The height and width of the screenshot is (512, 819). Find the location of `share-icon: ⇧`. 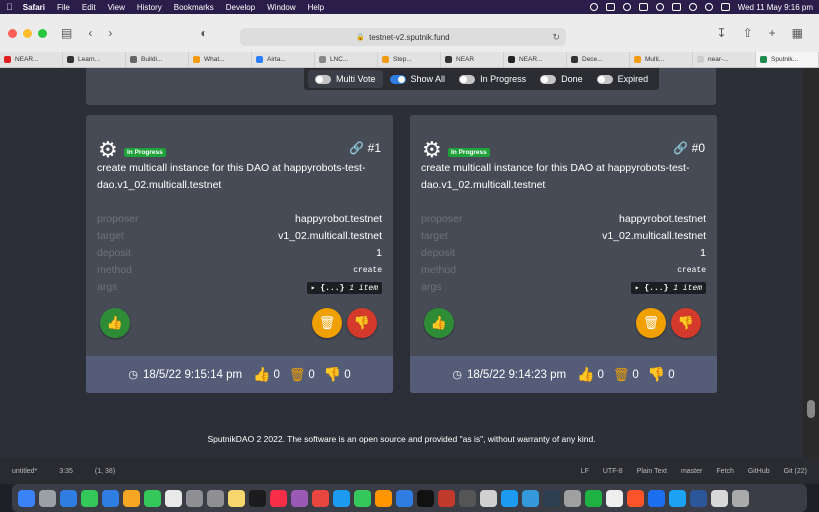

share-icon: ⇧ is located at coordinates (748, 33).